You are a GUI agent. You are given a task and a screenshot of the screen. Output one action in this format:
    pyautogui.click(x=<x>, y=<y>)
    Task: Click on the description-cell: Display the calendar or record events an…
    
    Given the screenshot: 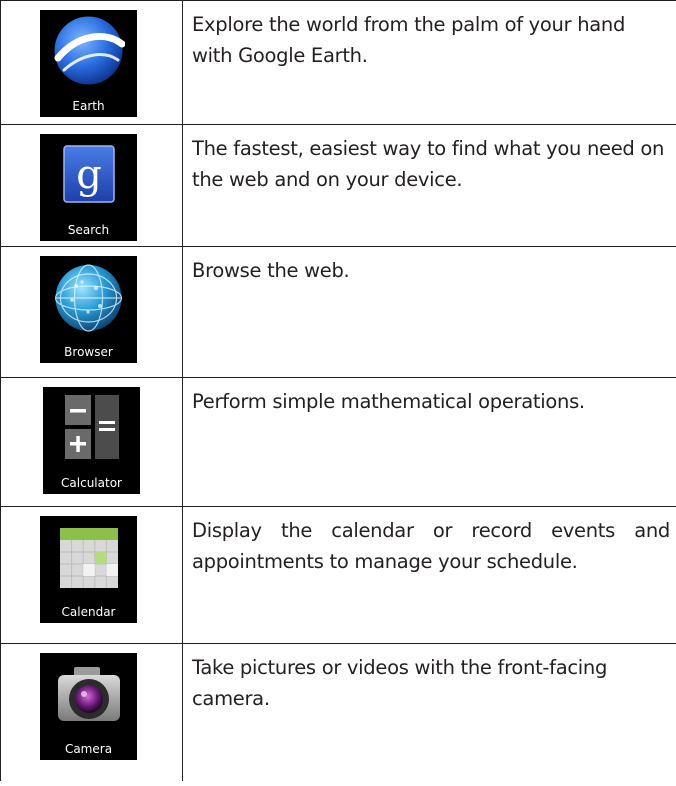 What is the action you would take?
    pyautogui.click(x=429, y=575)
    